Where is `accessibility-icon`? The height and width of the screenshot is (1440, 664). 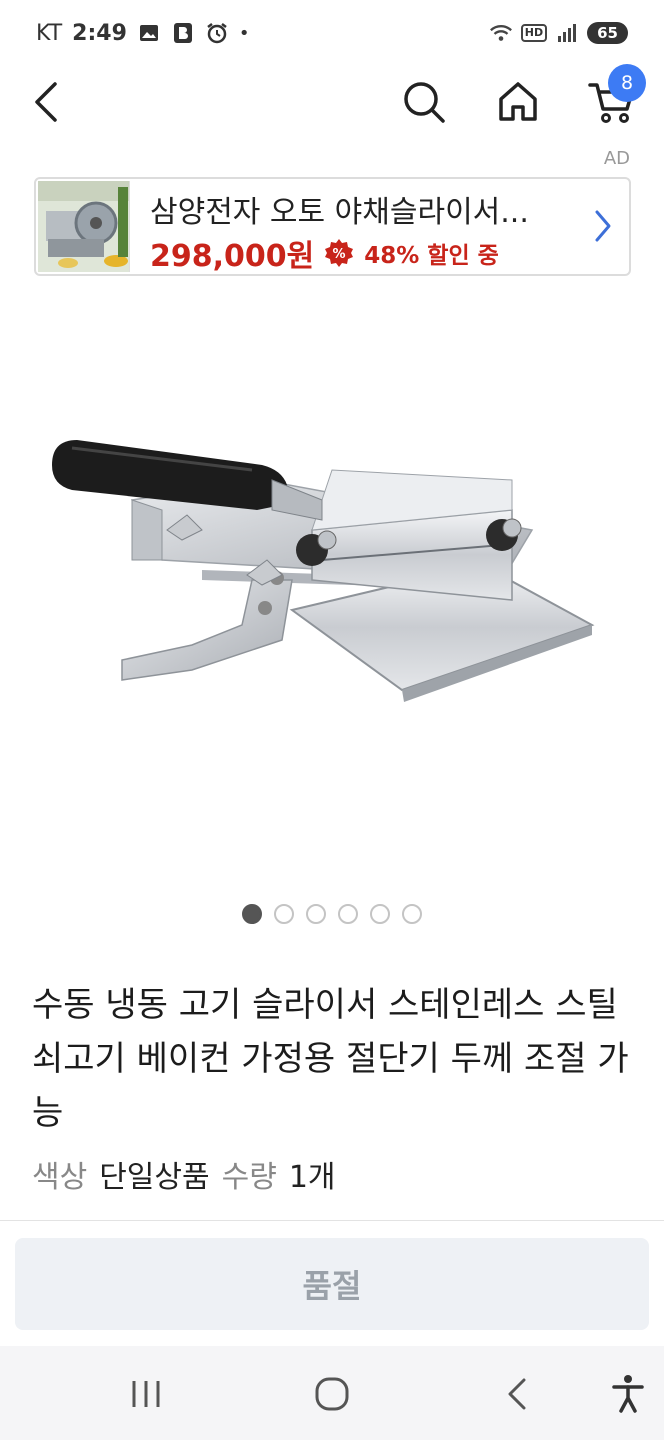
accessibility-icon is located at coordinates (628, 1394).